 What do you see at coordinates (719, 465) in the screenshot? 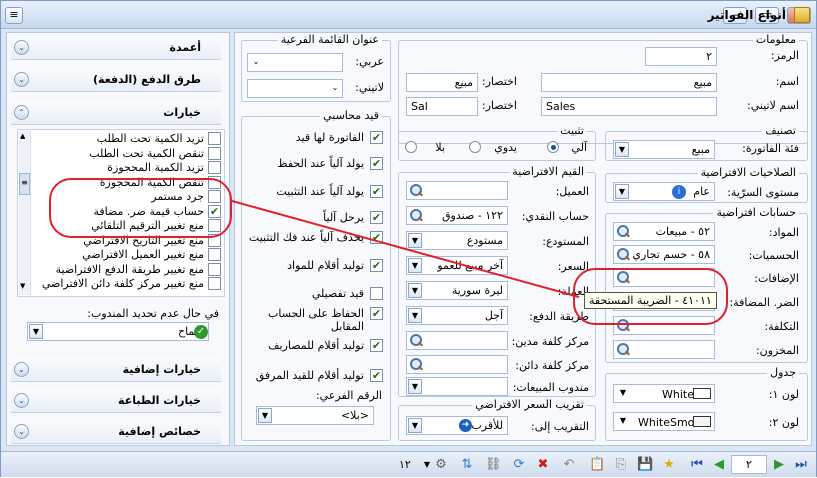
I see `prev-record-icon: ◀` at bounding box center [719, 465].